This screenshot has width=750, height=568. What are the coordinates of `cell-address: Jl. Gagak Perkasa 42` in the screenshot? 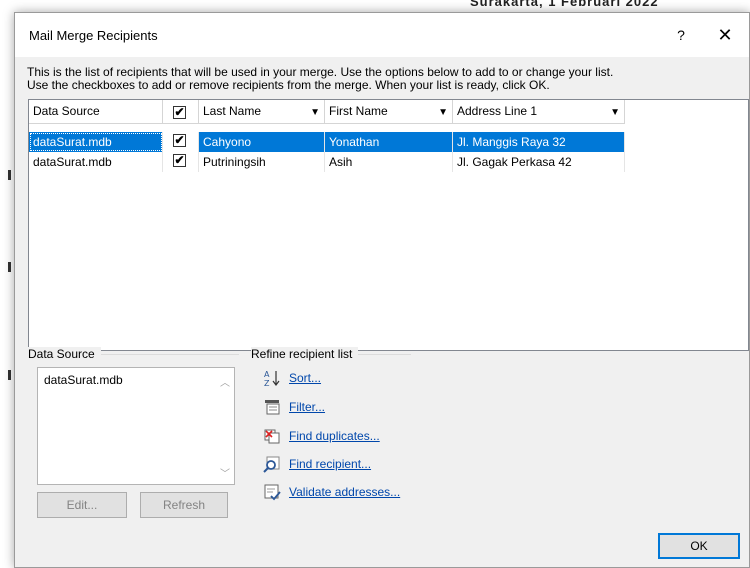 It's located at (539, 162).